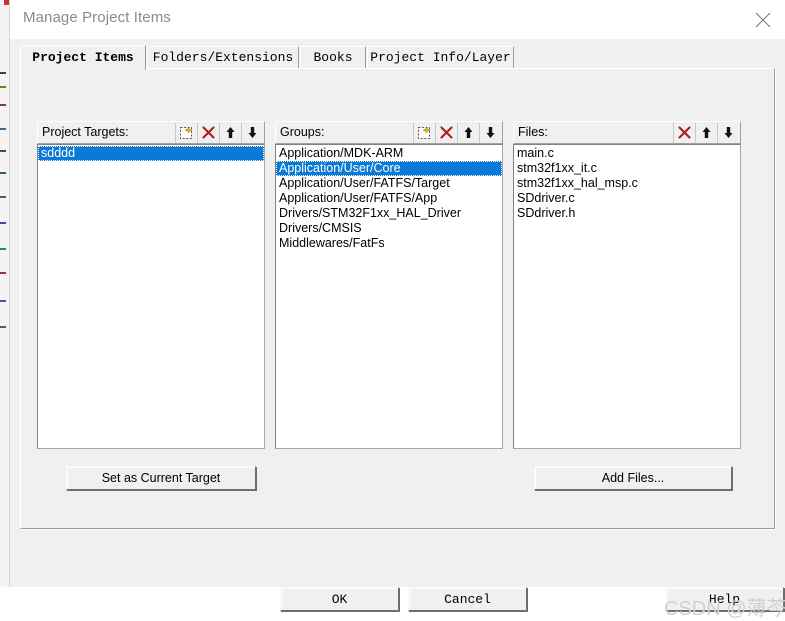 The height and width of the screenshot is (621, 785). What do you see at coordinates (389, 153) in the screenshot?
I see `list-item: Application/MDK-ARM` at bounding box center [389, 153].